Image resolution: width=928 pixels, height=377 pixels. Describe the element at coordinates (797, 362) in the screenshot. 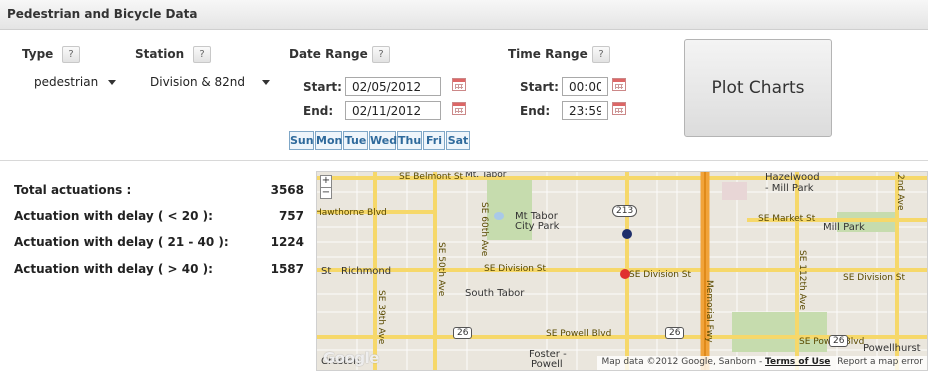

I see `terms-of-use-link: Terms of Use` at that location.